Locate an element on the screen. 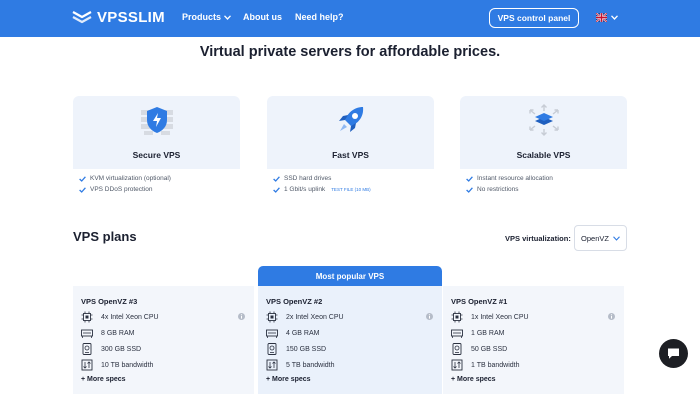  spec-text: 150 GB SSD is located at coordinates (306, 349).